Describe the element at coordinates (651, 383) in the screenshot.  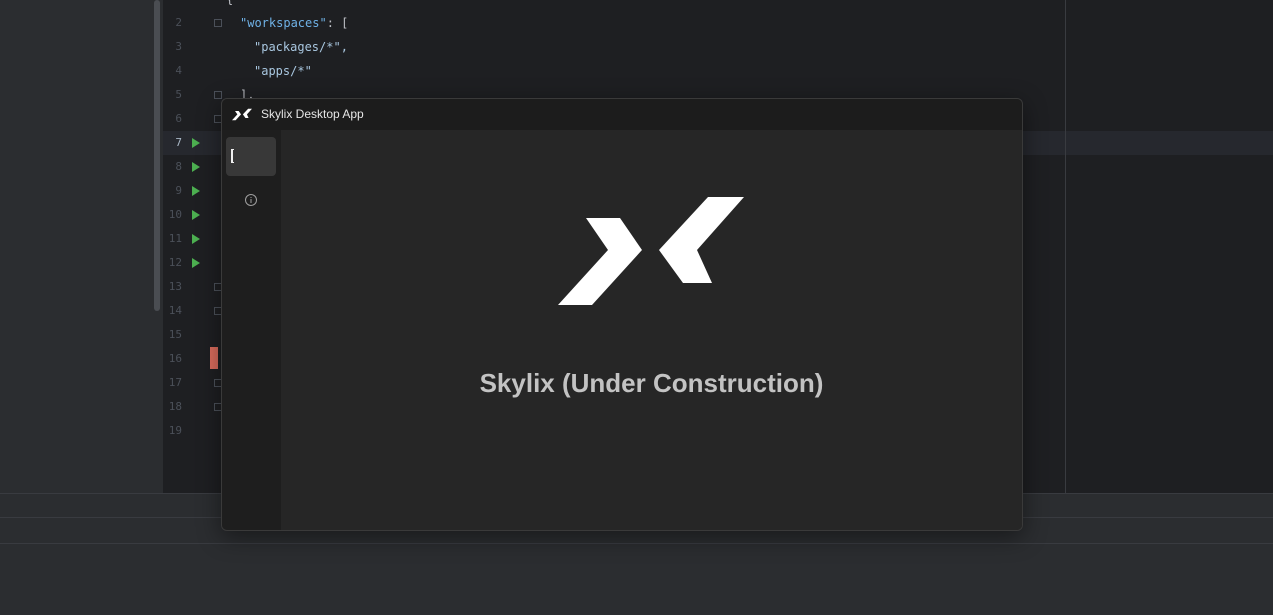
I see `hero-title: Skylix (Under Construction)` at that location.